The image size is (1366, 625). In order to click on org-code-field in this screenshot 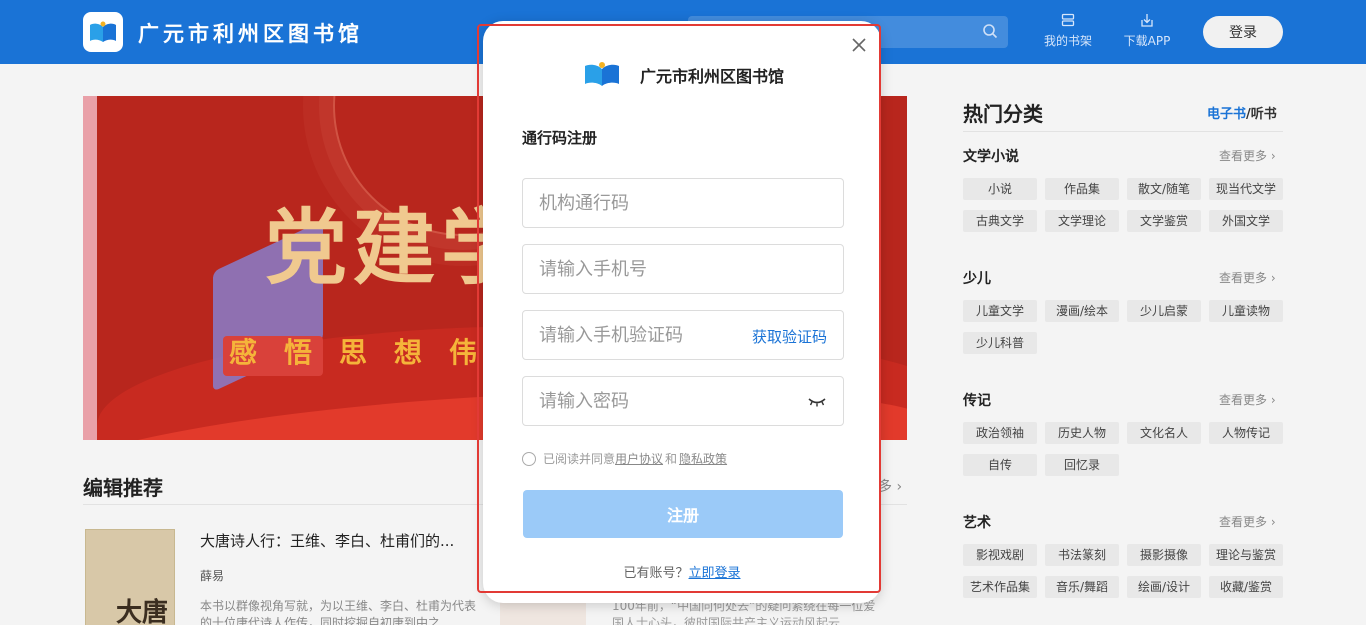, I will do `click(683, 203)`.